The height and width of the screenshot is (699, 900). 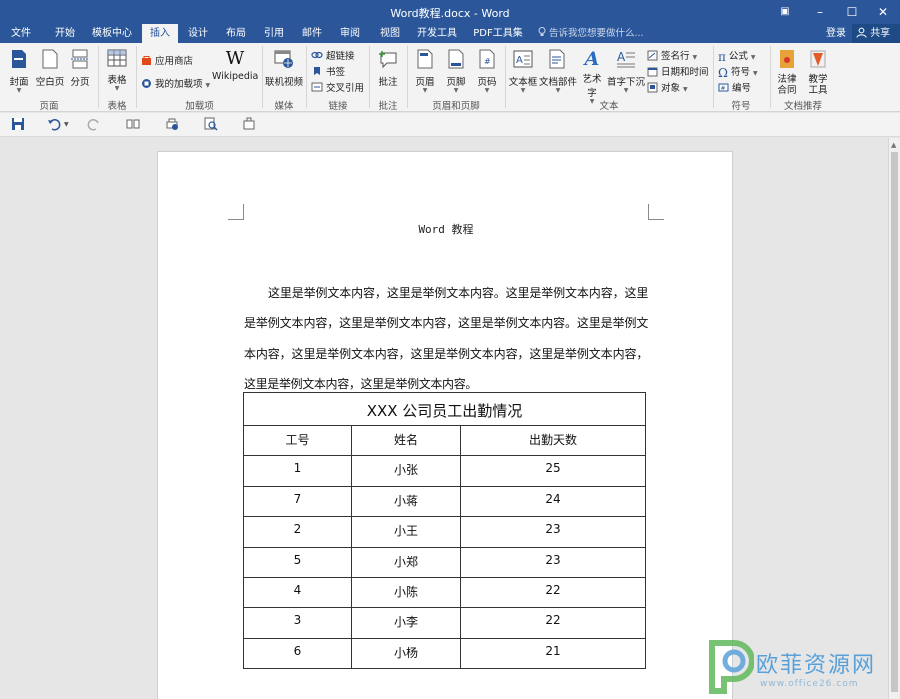 I want to click on blank-page-button: 空白页, so click(x=50, y=68).